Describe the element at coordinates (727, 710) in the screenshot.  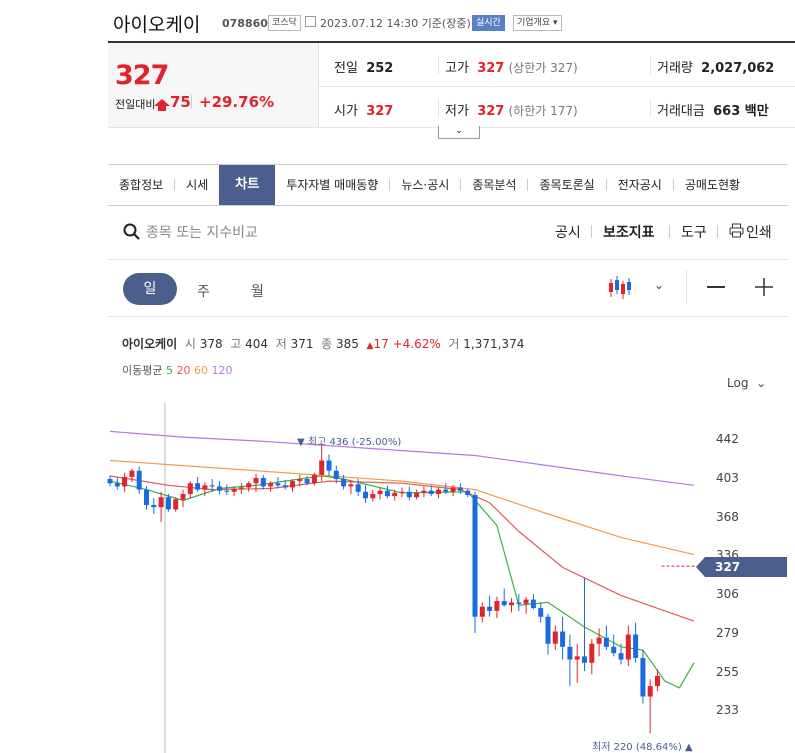
I see `y-tick: 233` at that location.